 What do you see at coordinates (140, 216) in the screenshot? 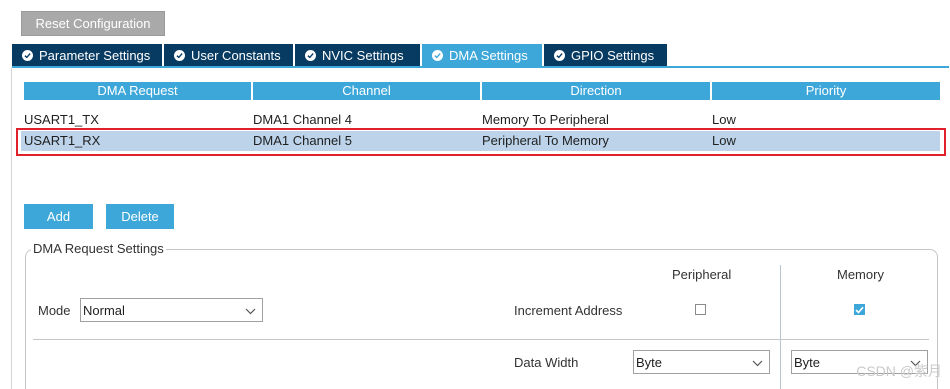
I see `delete-button: Delete` at bounding box center [140, 216].